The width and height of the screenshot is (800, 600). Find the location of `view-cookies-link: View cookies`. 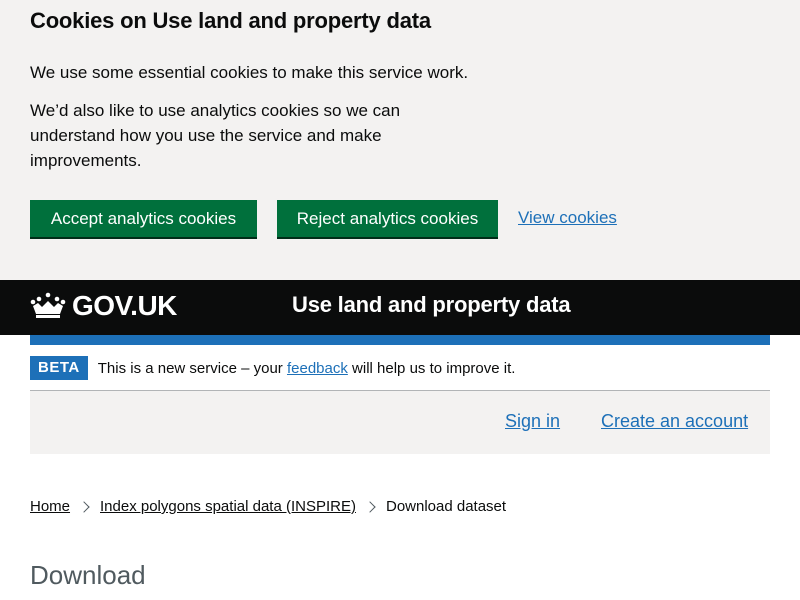

view-cookies-link: View cookies is located at coordinates (567, 218).